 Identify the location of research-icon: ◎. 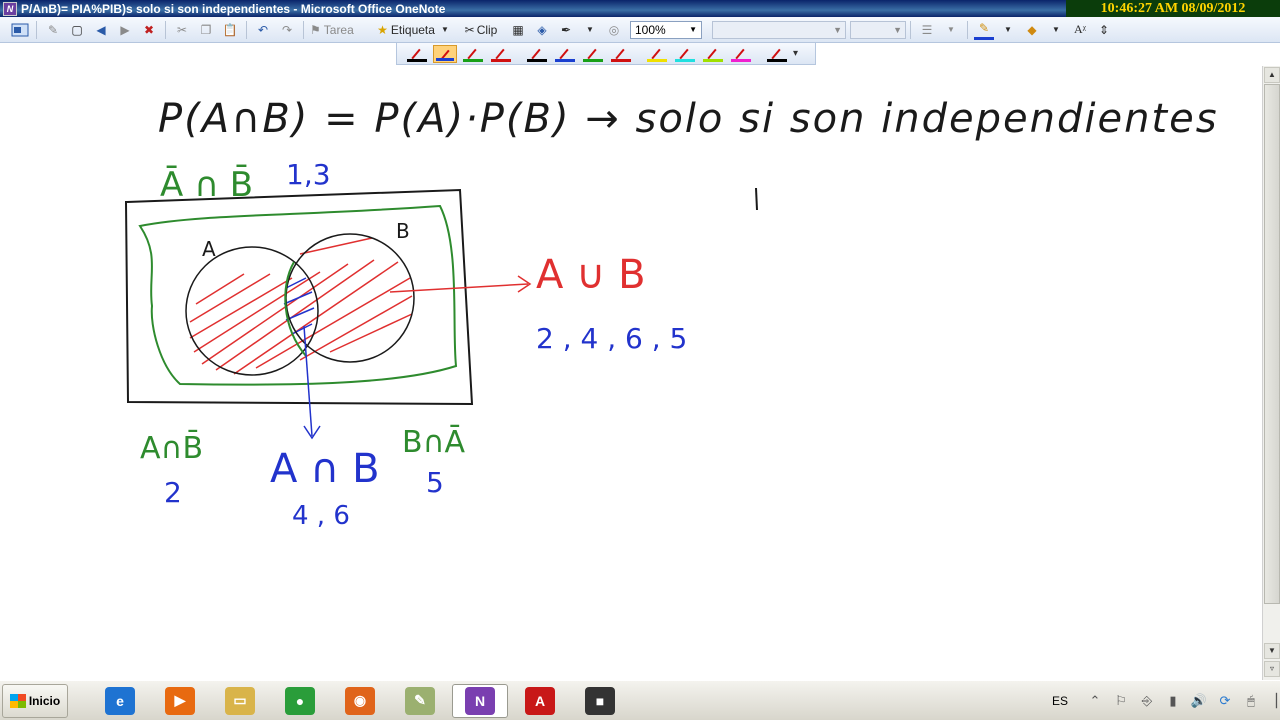
(614, 30).